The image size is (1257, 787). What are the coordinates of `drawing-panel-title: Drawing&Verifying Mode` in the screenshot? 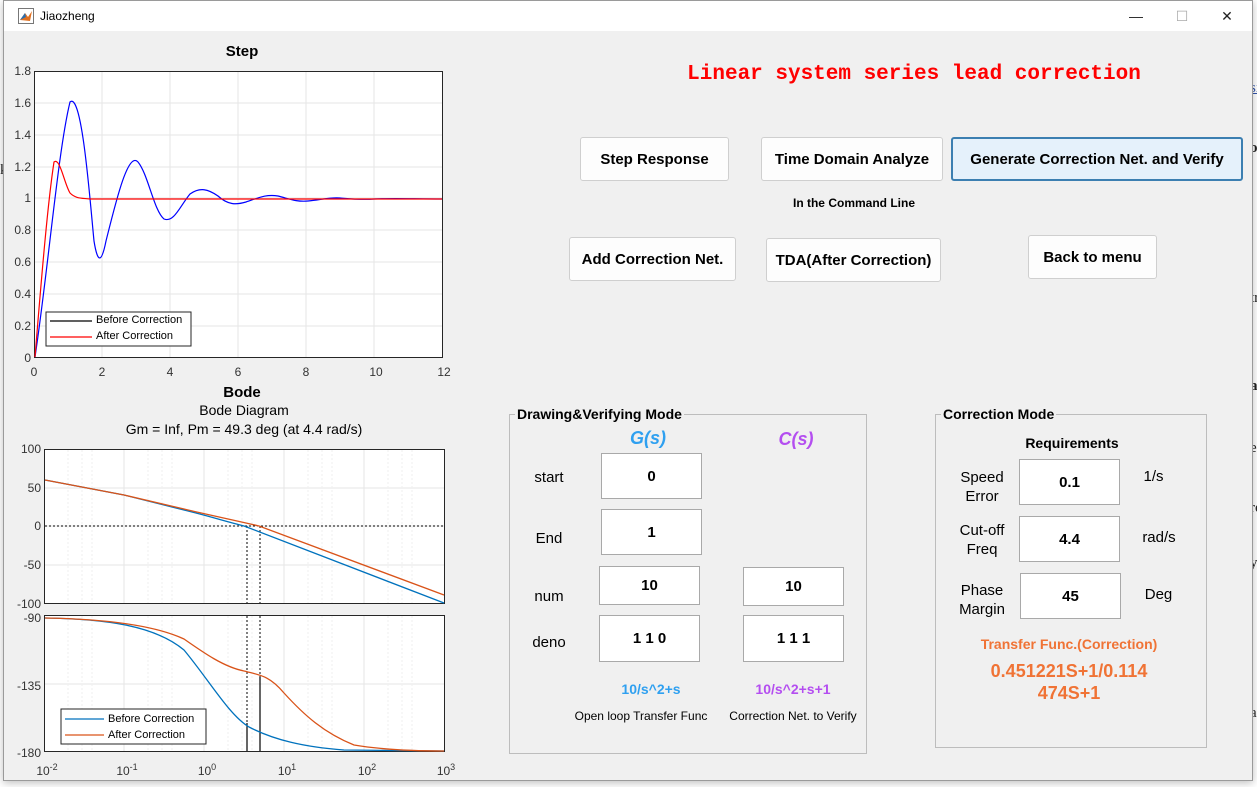 It's located at (599, 414).